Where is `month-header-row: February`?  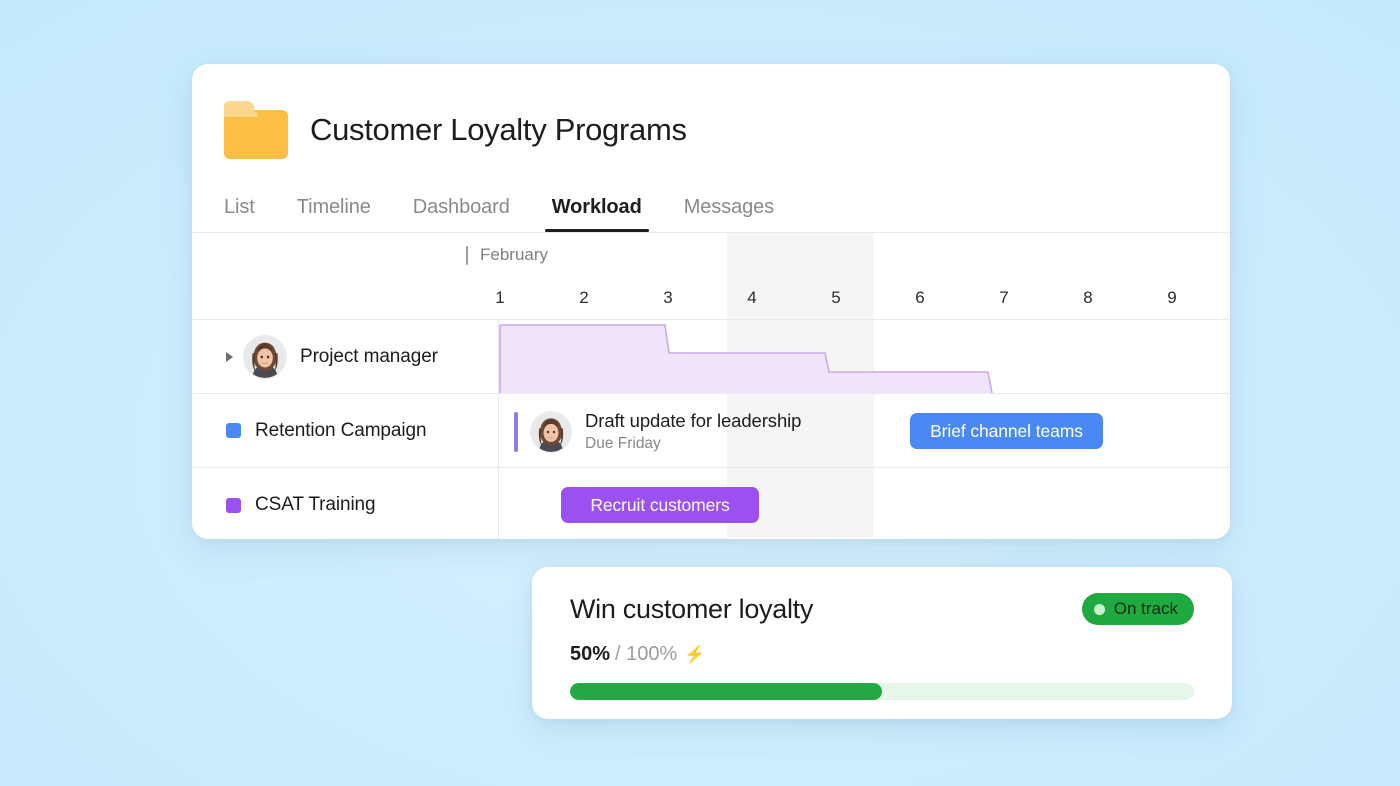
month-header-row: February is located at coordinates (711, 255).